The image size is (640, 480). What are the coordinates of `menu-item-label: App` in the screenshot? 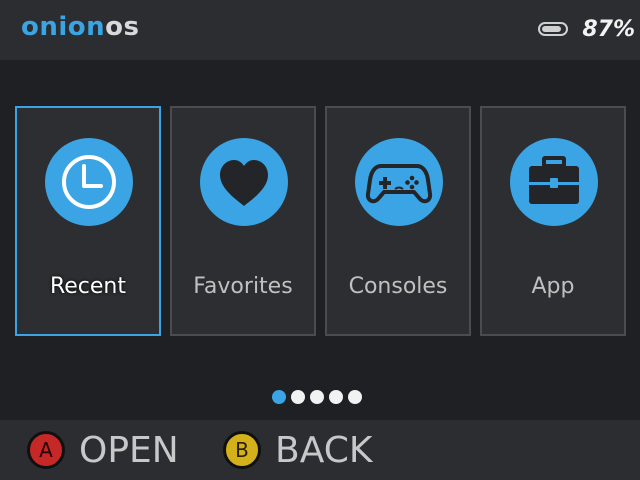 It's located at (553, 286).